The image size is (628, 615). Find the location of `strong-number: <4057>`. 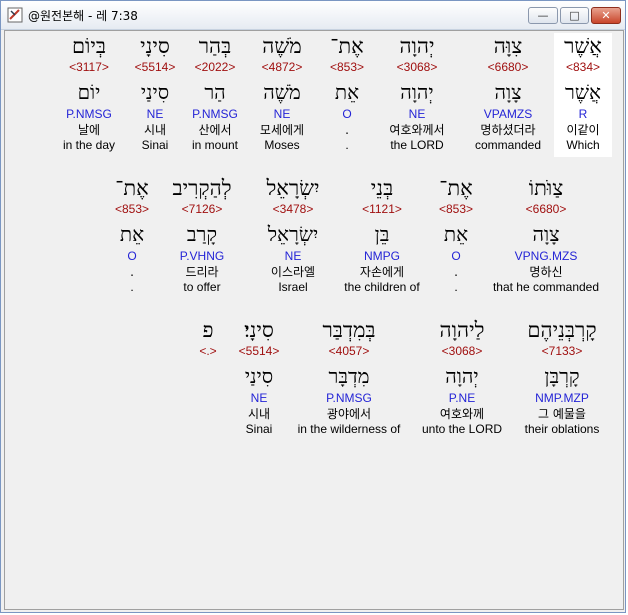

strong-number: <4057> is located at coordinates (349, 351).